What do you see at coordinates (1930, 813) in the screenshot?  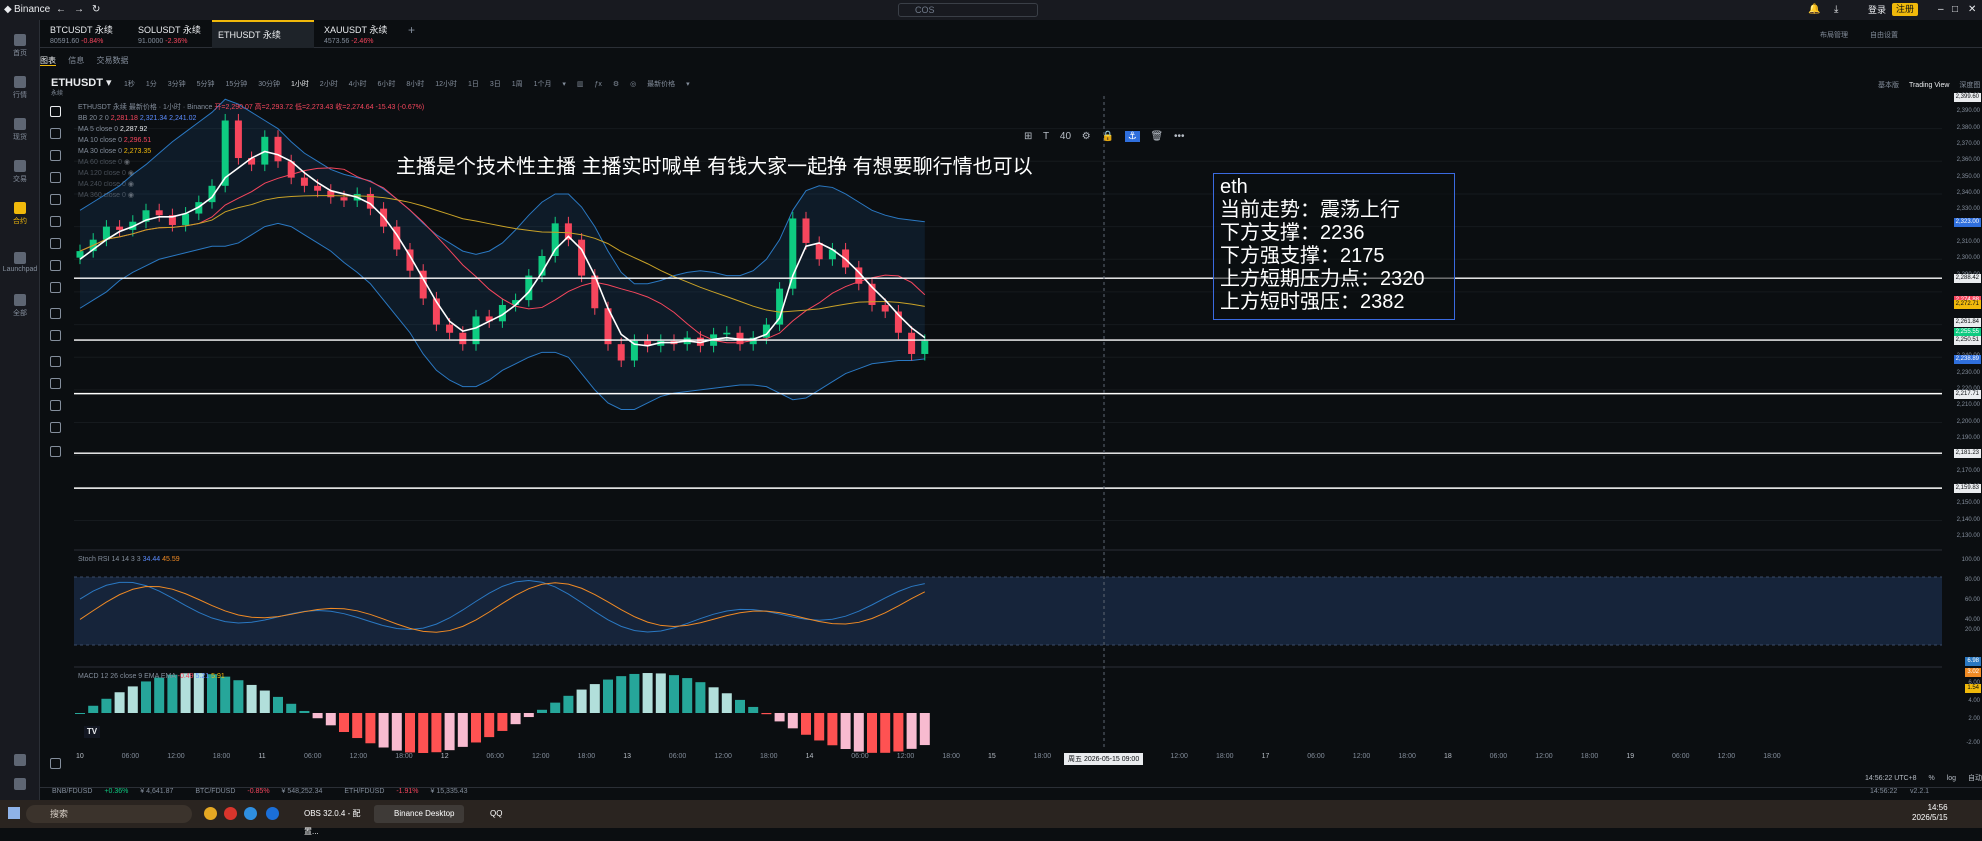 I see `taskbar-clock: 14:56 2026/5/15` at bounding box center [1930, 813].